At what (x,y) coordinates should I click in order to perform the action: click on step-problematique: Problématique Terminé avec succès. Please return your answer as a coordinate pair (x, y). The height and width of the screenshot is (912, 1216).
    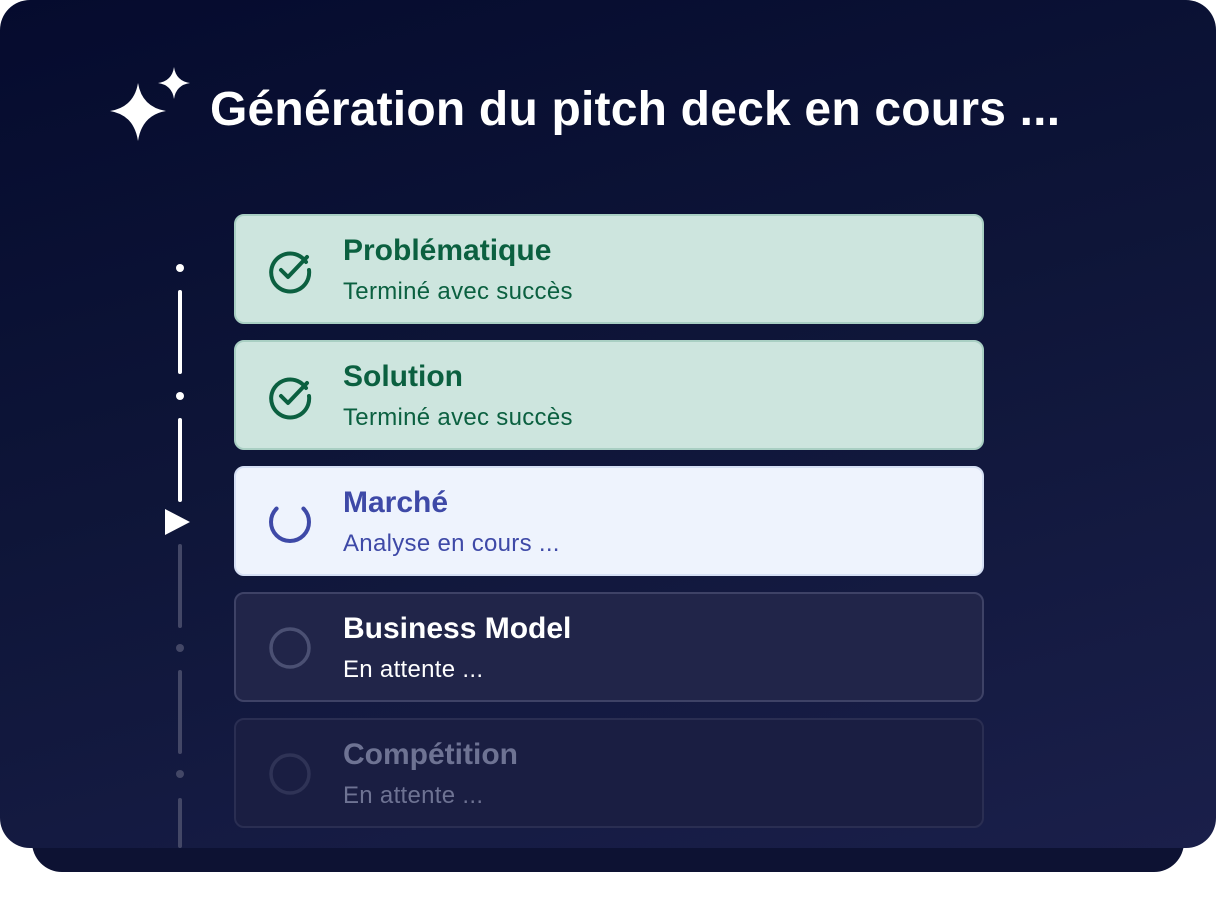
    Looking at the image, I should click on (609, 269).